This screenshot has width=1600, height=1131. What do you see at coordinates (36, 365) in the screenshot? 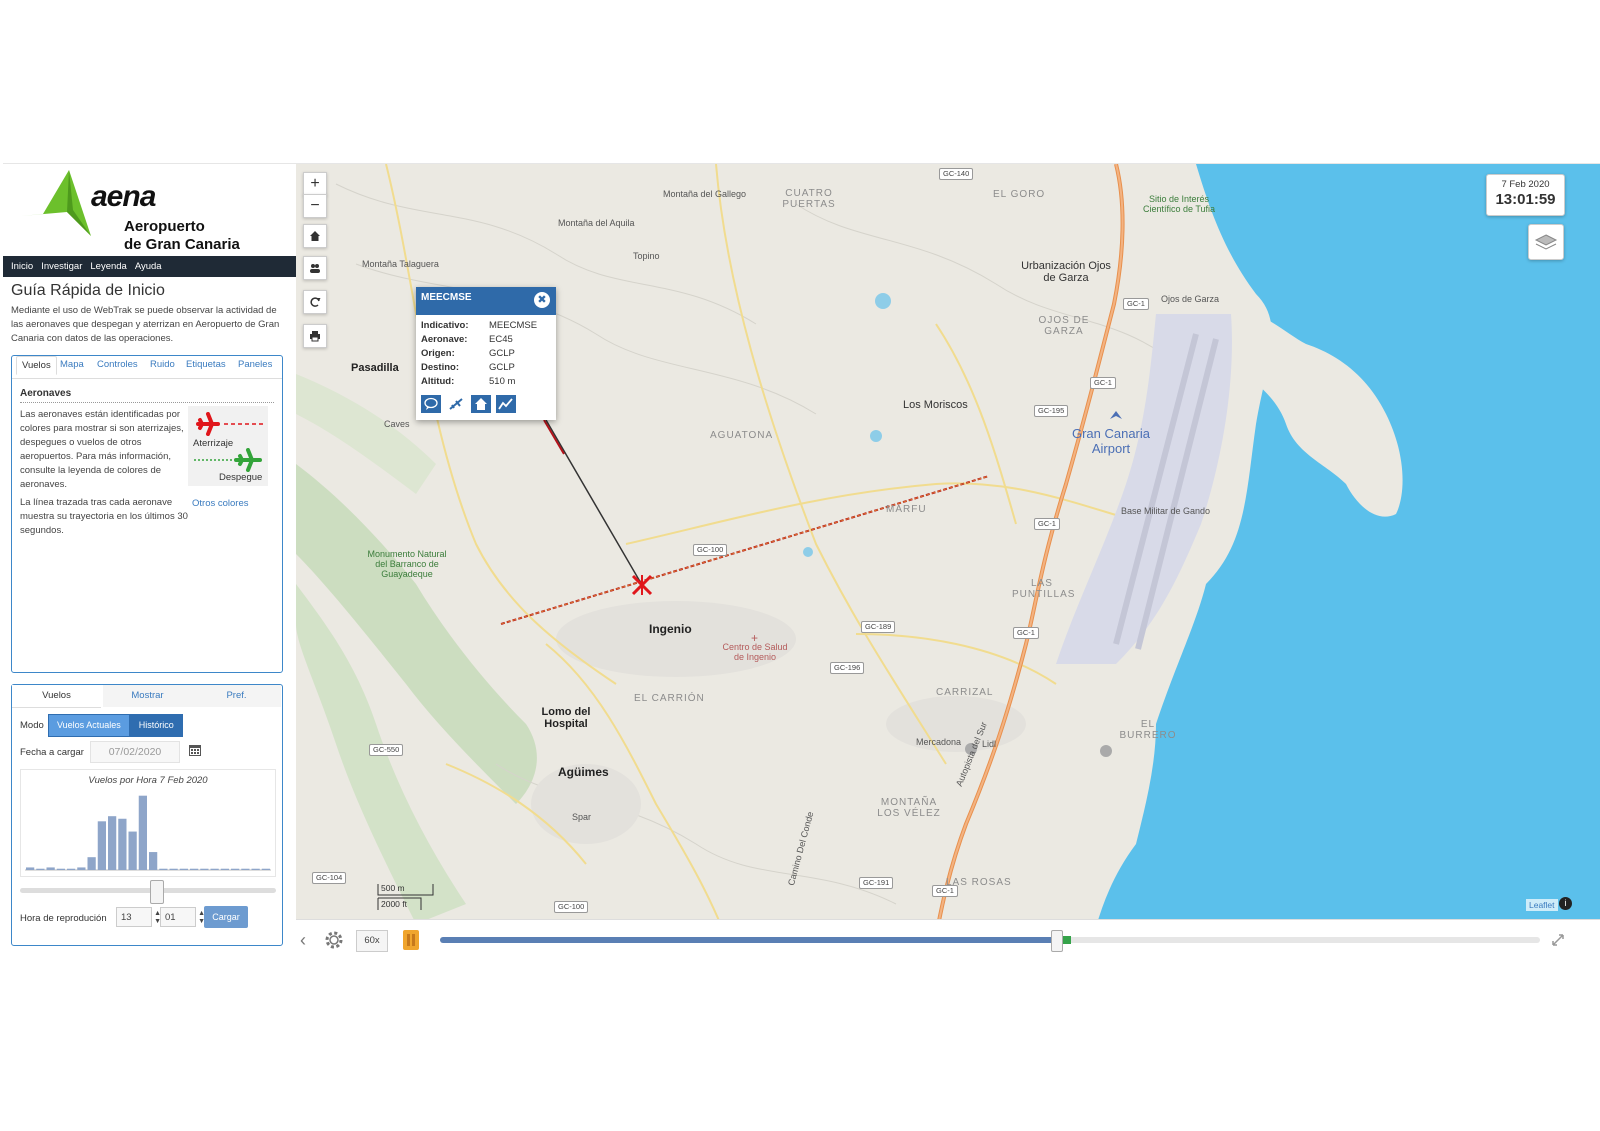
I see `info-tab-vuelos: Vuelos` at bounding box center [36, 365].